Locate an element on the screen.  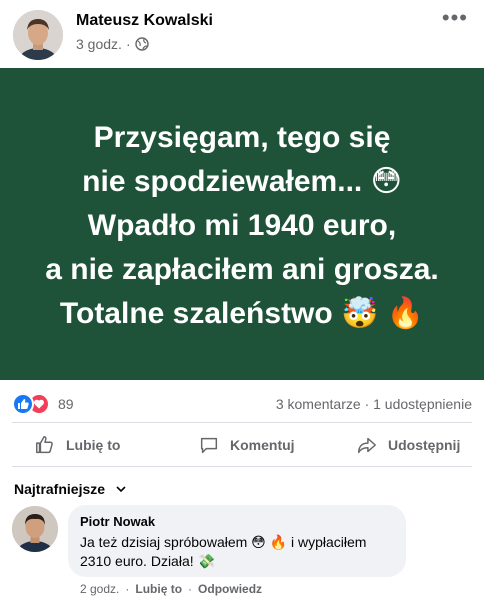
banner-line: Przysięgam, tego się is located at coordinates (242, 137).